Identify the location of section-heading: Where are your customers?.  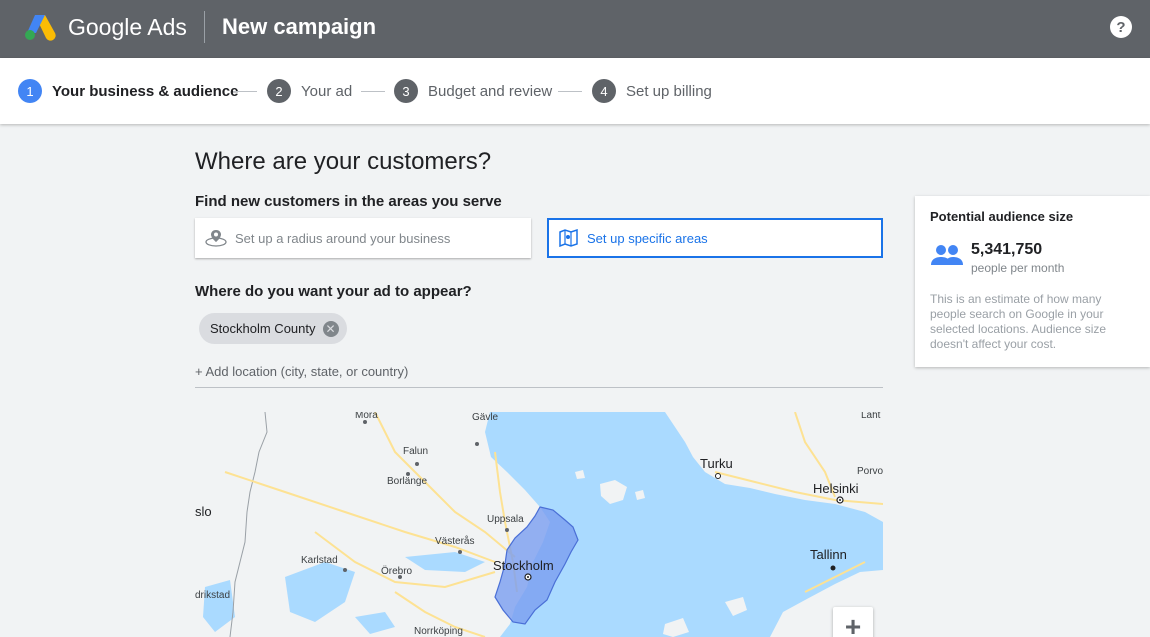
(343, 161).